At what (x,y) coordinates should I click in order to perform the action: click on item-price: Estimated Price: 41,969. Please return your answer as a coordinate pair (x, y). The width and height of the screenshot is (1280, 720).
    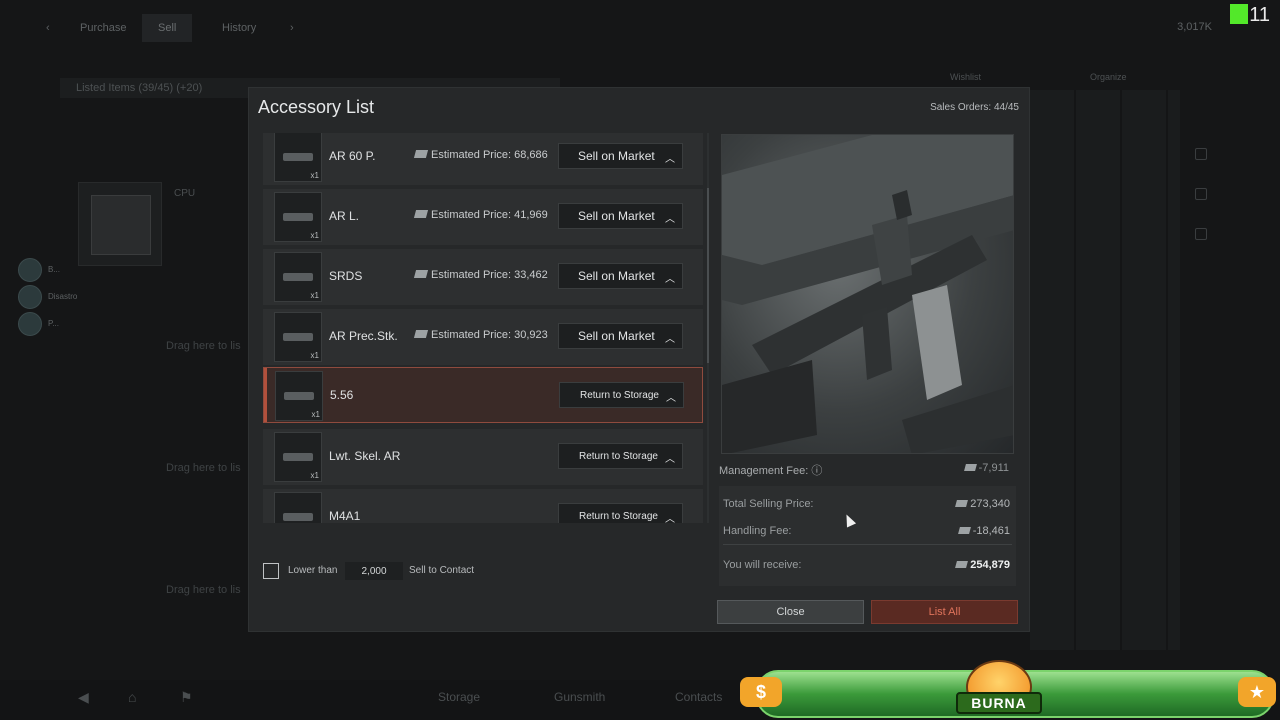
    Looking at the image, I should click on (480, 215).